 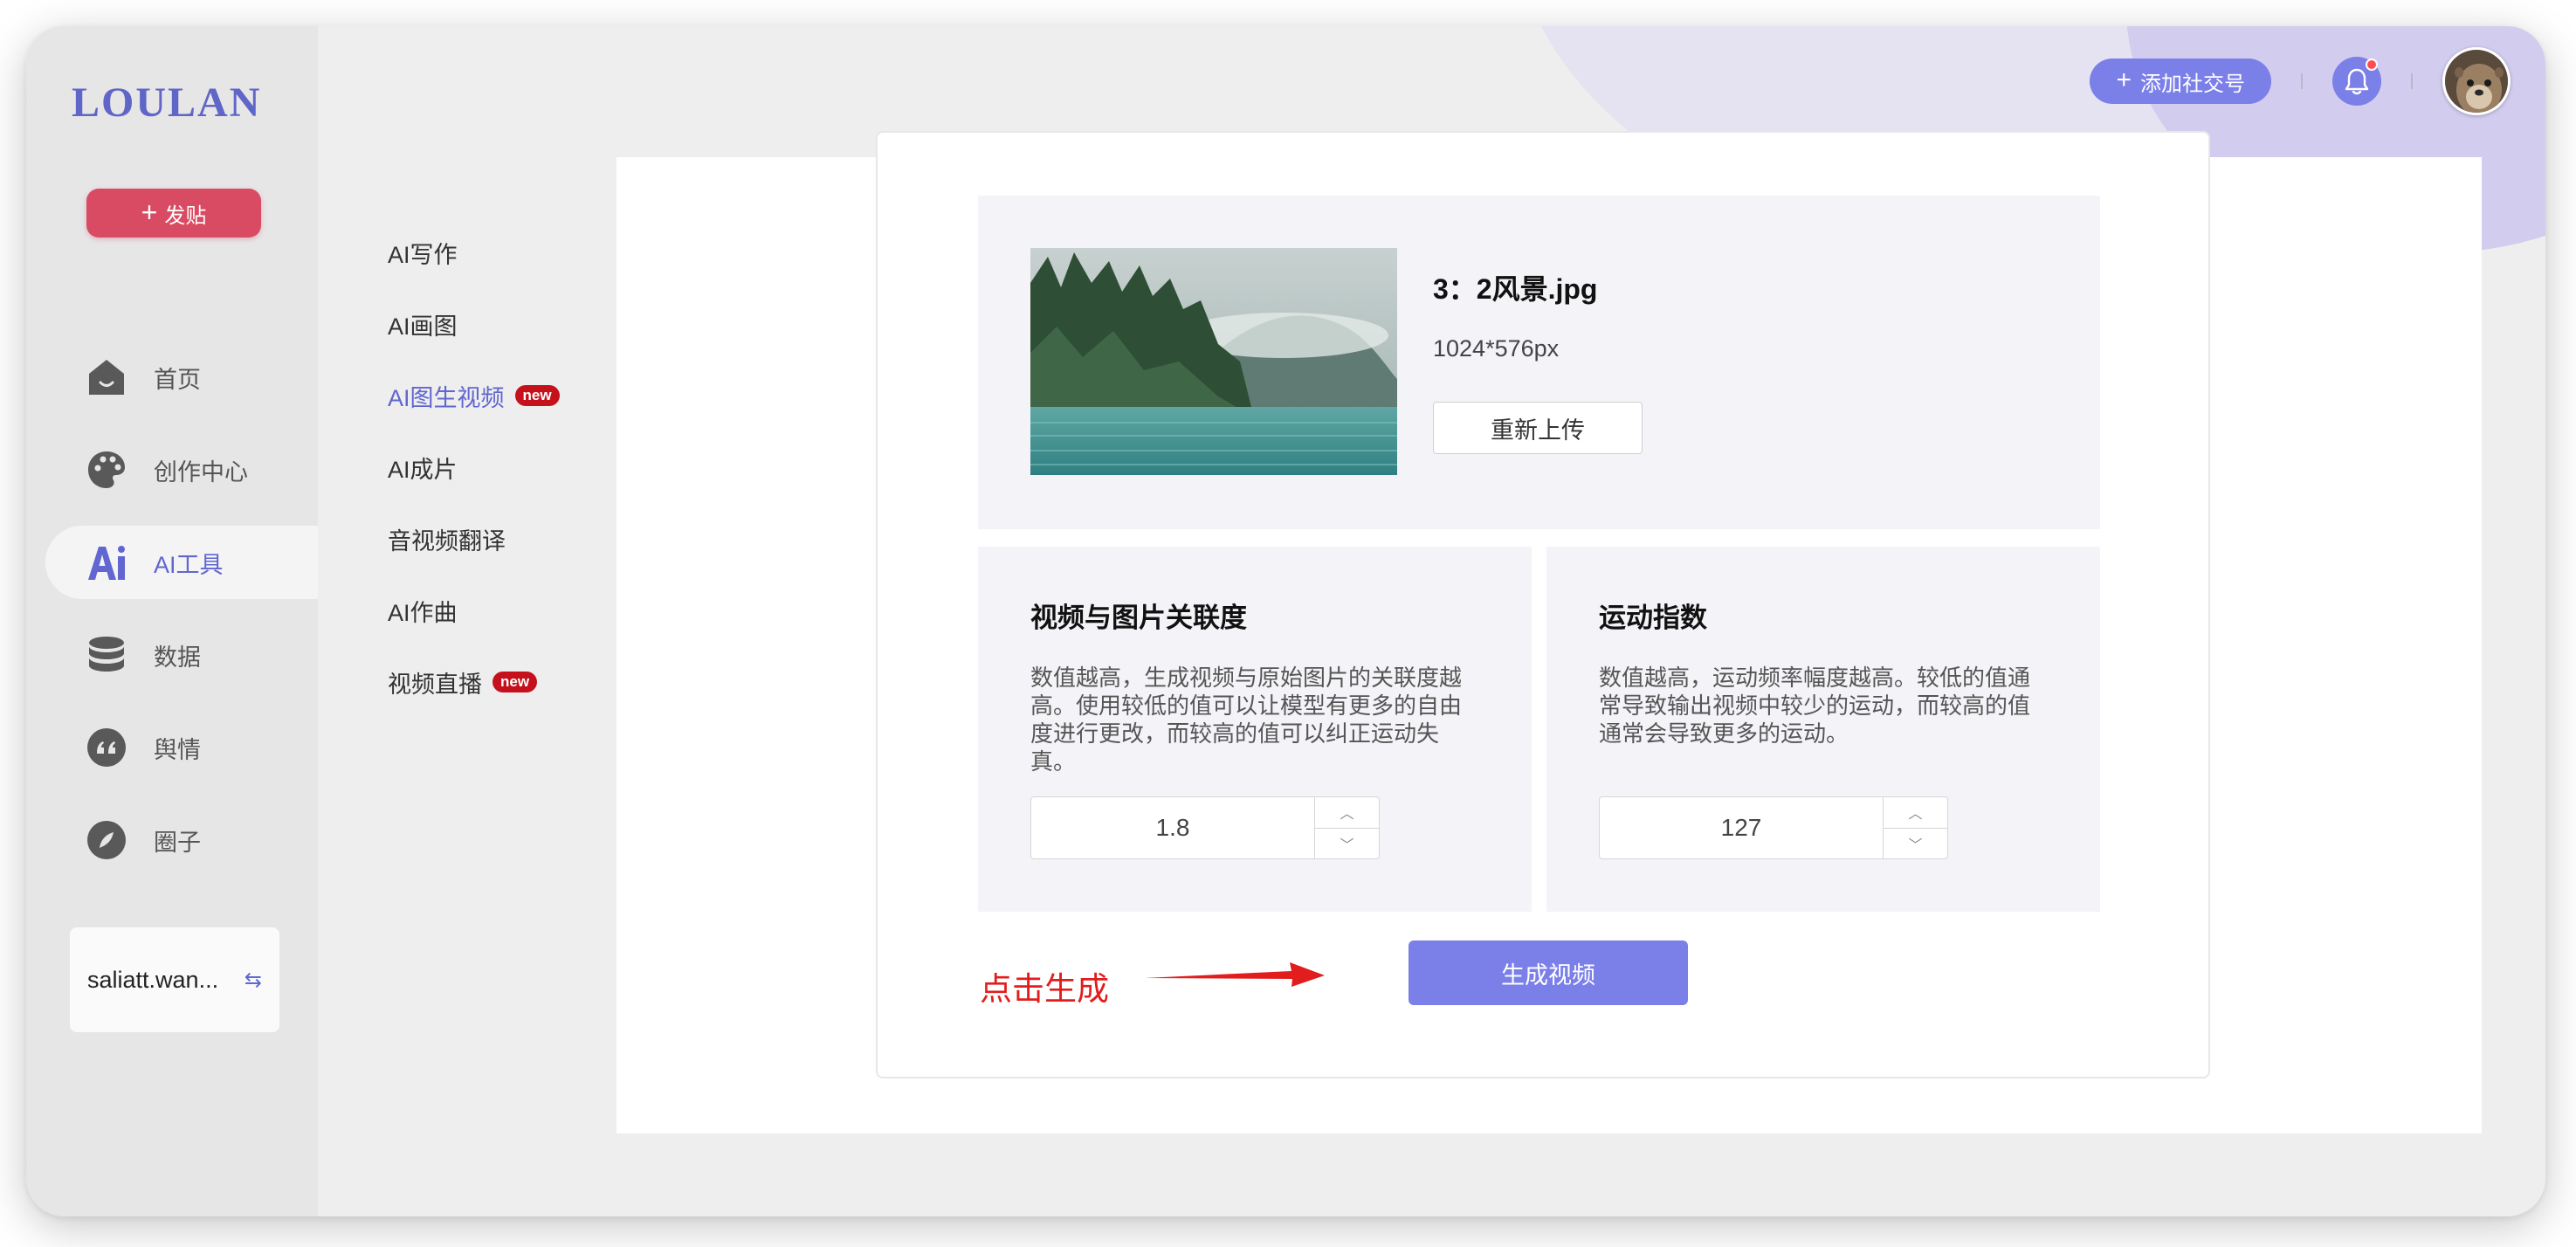 What do you see at coordinates (106, 377) in the screenshot?
I see `home-icon` at bounding box center [106, 377].